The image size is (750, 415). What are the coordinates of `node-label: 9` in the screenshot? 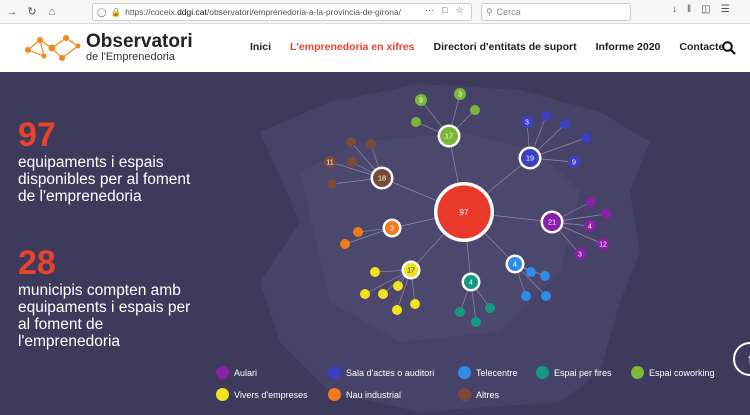 It's located at (574, 162).